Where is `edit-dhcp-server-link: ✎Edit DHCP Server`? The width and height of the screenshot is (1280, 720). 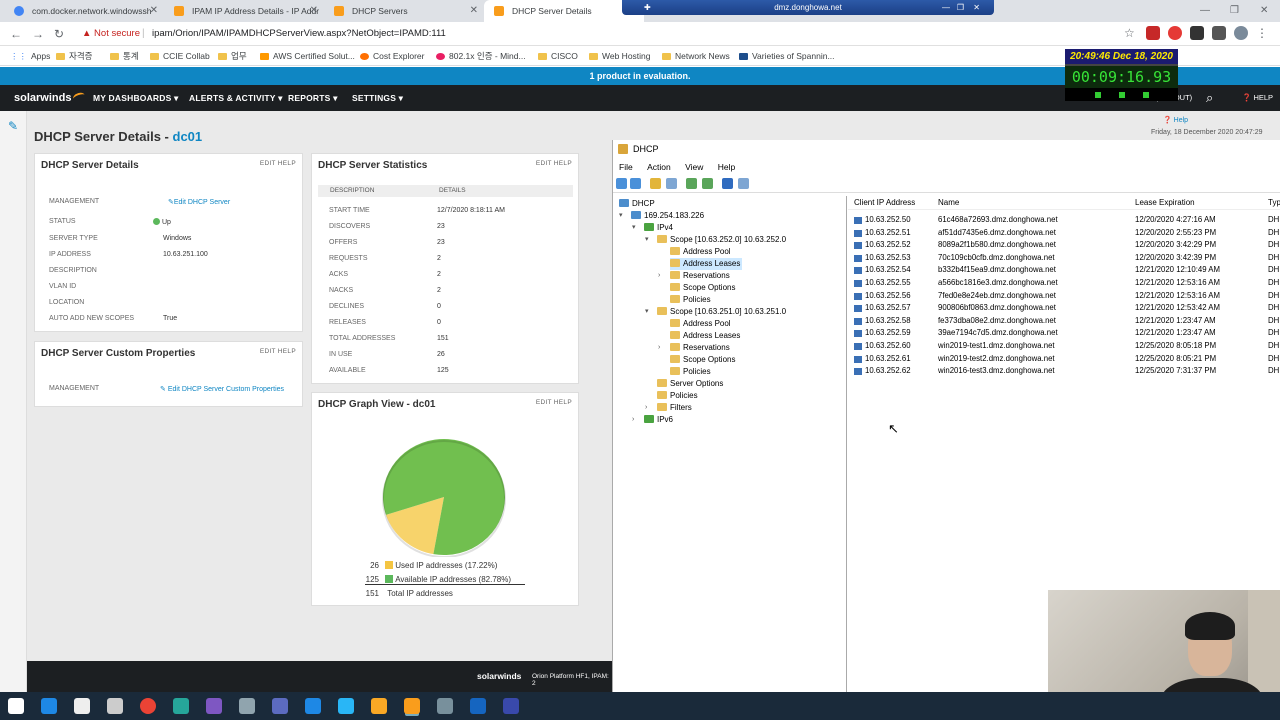
edit-dhcp-server-link: ✎Edit DHCP Server is located at coordinates (199, 202).